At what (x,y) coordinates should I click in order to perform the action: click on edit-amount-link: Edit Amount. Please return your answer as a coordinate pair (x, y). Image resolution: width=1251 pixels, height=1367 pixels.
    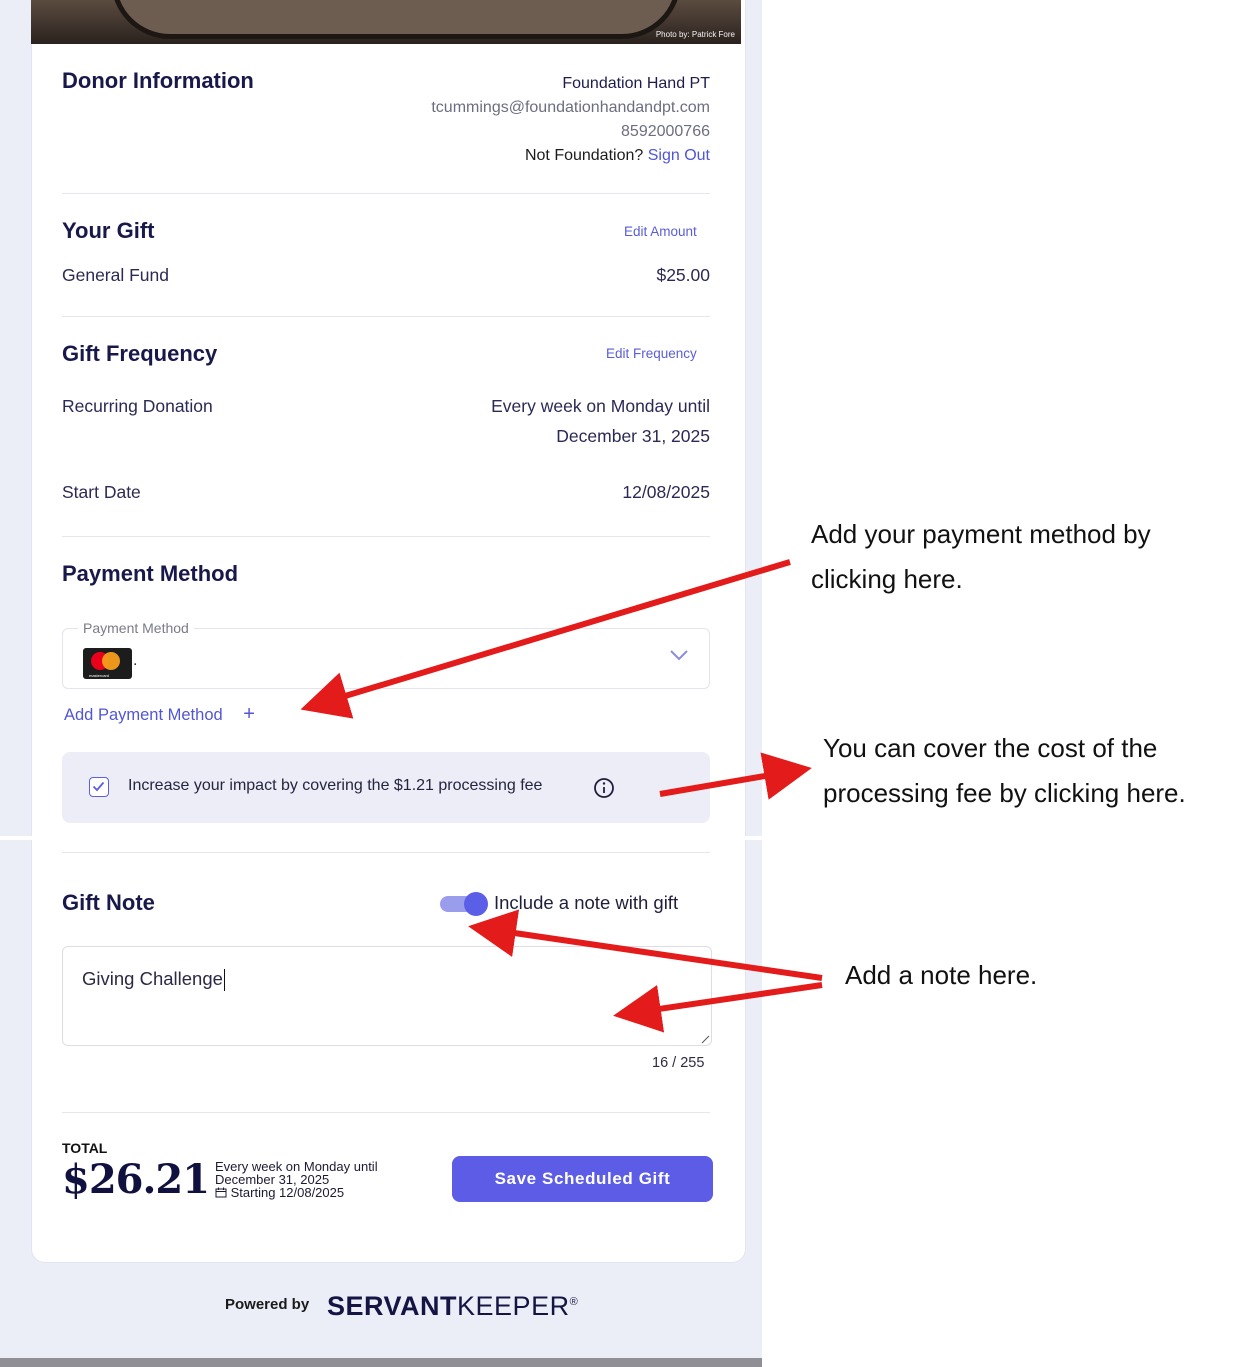
    Looking at the image, I should click on (660, 231).